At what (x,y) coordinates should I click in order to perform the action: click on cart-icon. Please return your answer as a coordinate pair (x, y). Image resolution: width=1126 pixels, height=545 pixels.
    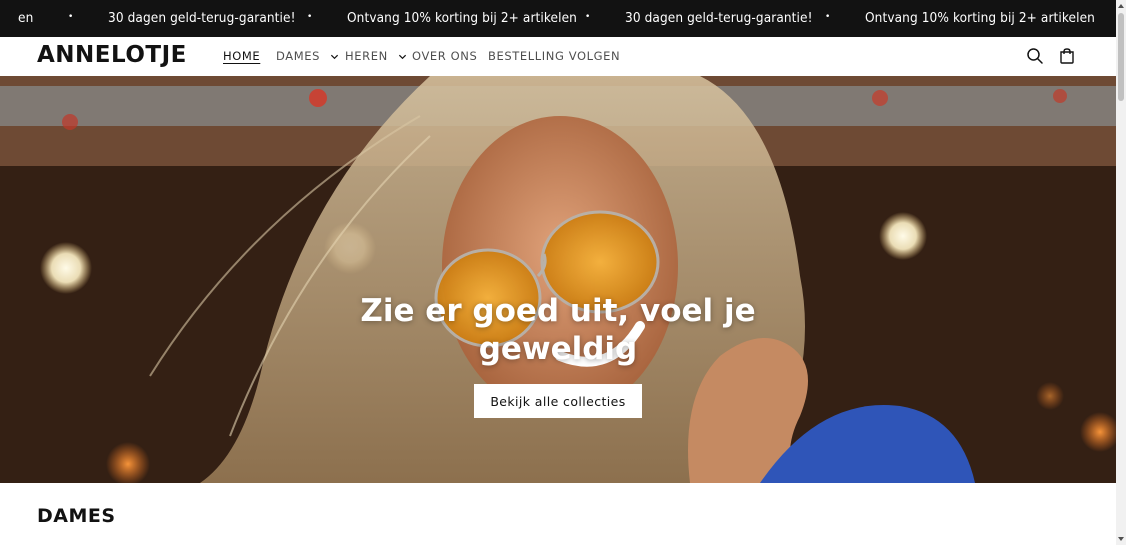
    Looking at the image, I should click on (1067, 56).